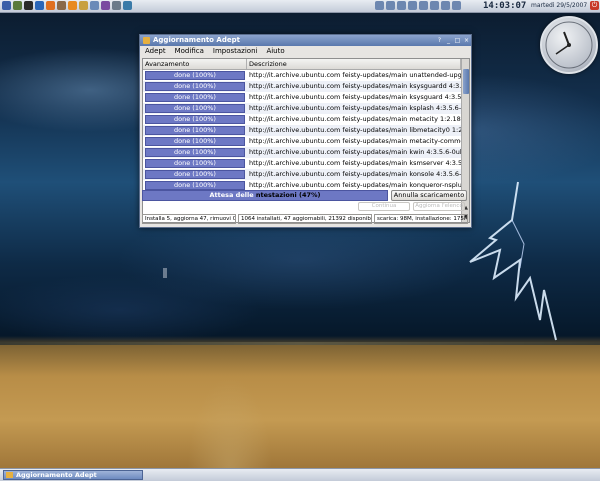  I want to click on overall-progress-label: Attesa delle ntestazioni (47%), so click(265, 195).